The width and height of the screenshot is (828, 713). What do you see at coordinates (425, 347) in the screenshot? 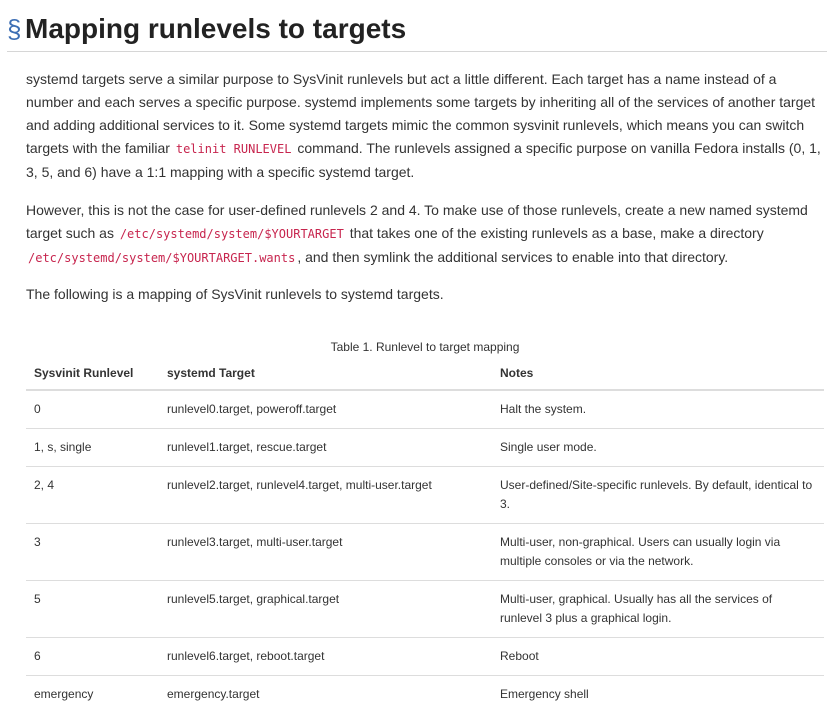
I see `table-caption: Table 1. Runlevel to target mapping` at bounding box center [425, 347].